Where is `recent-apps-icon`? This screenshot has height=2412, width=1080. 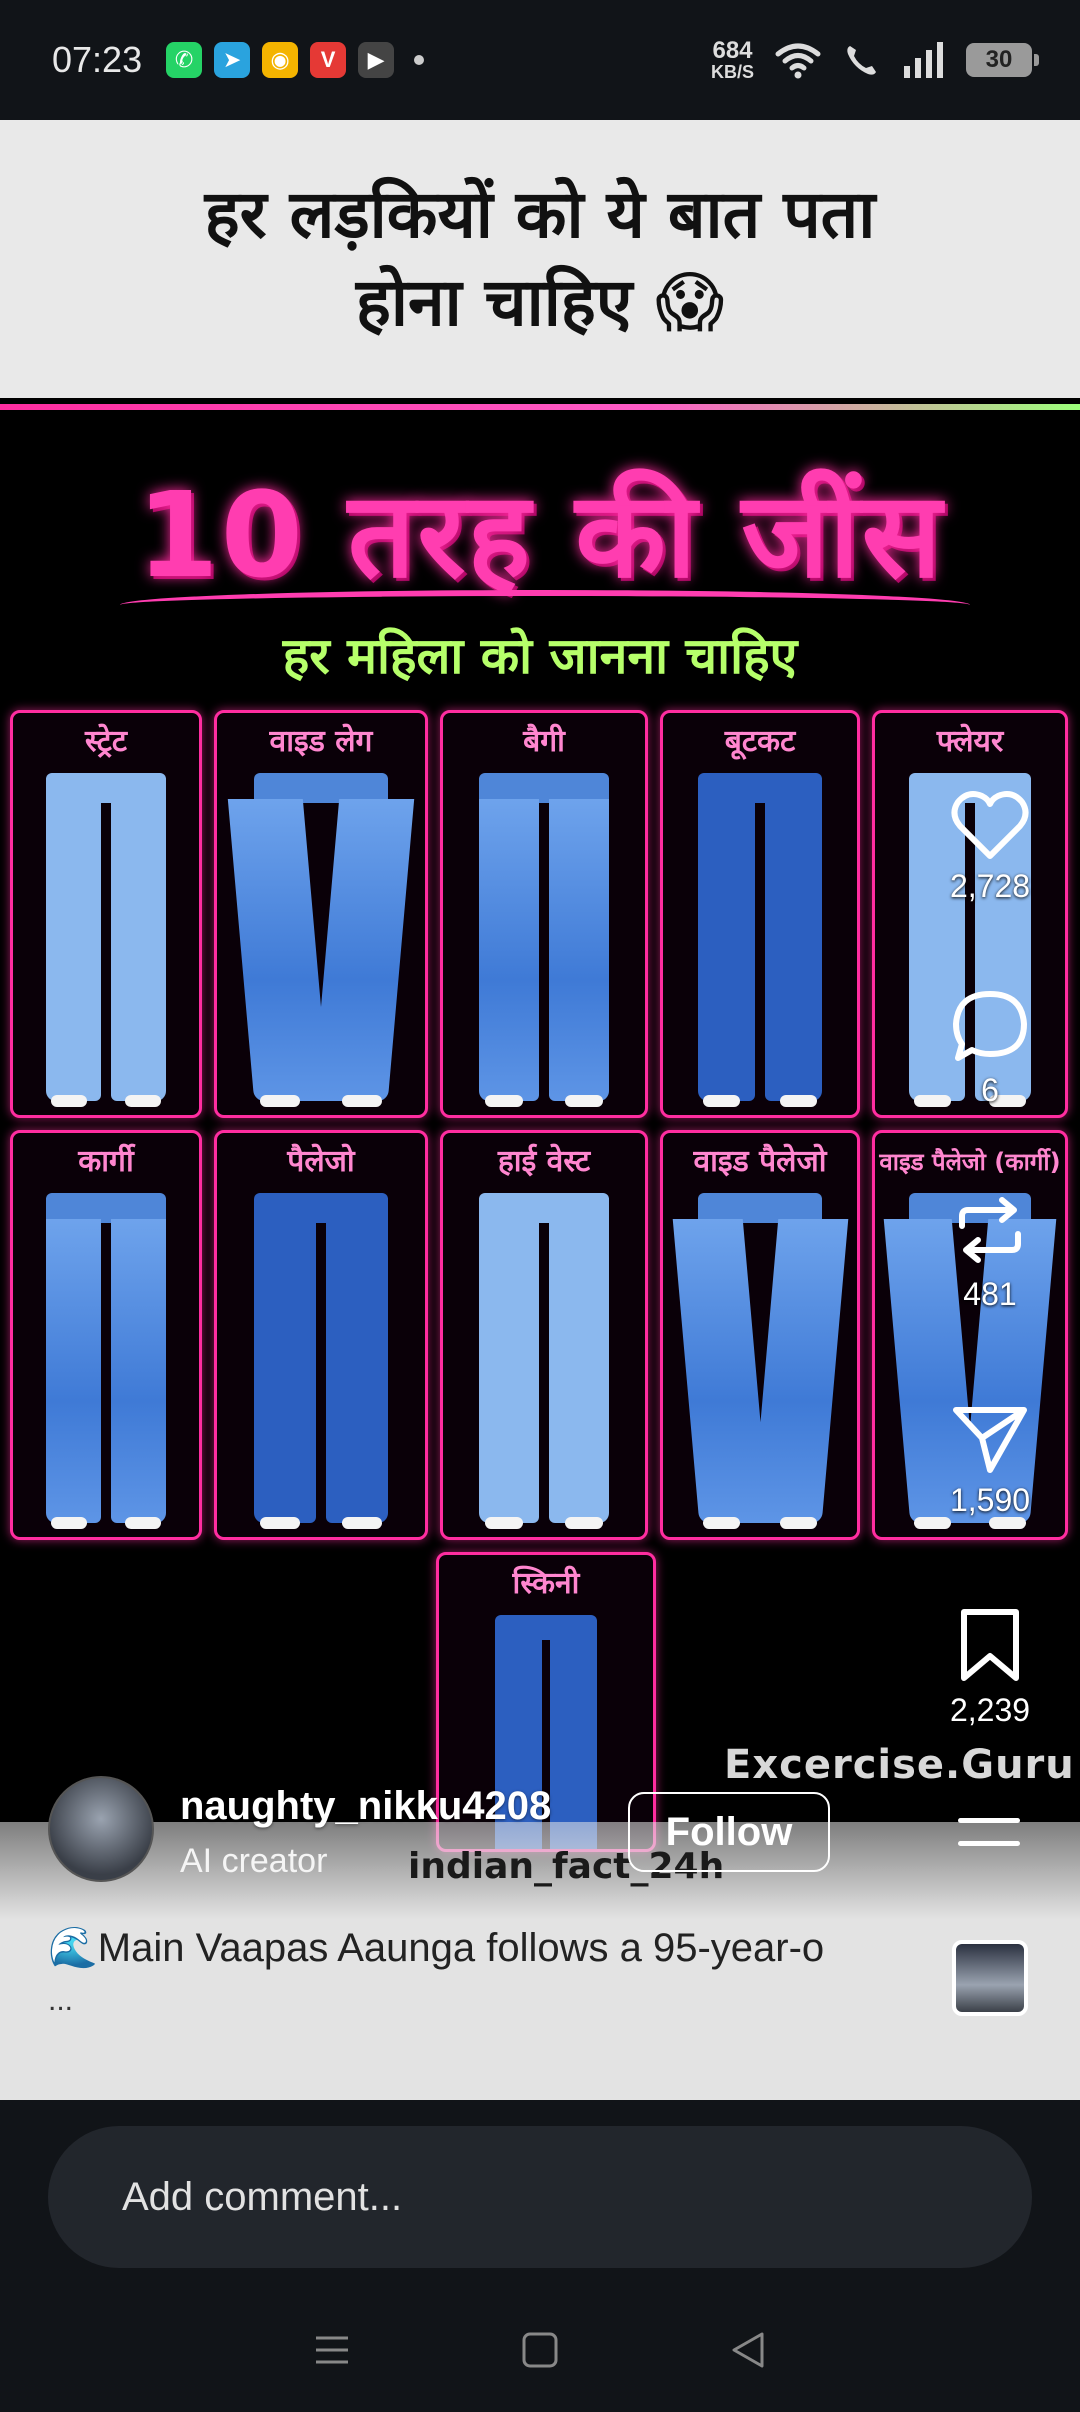
recent-apps-icon is located at coordinates (332, 2350).